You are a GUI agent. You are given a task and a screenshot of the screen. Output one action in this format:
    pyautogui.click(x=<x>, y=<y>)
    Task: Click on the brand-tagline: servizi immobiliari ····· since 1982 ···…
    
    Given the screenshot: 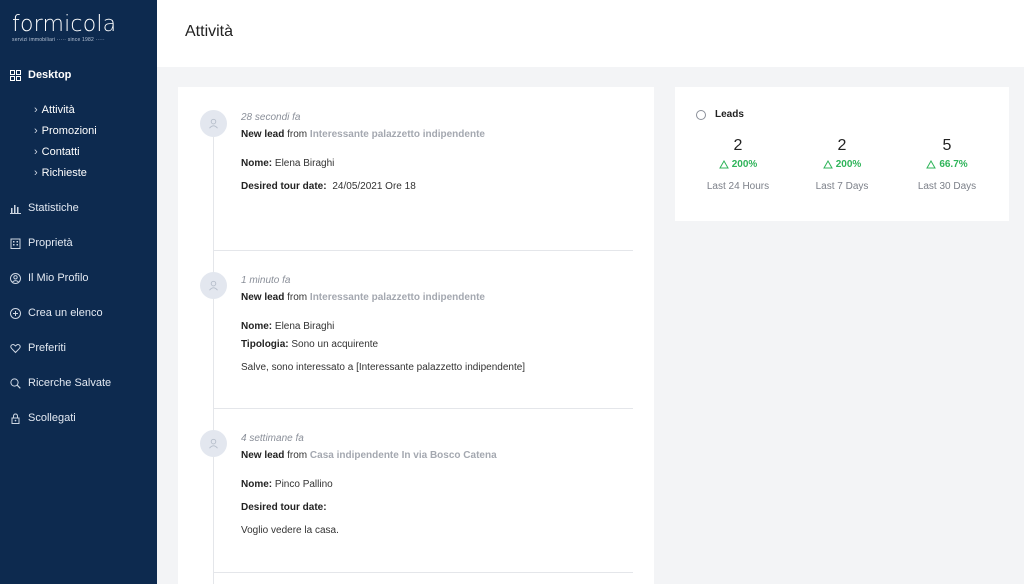 What is the action you would take?
    pyautogui.click(x=58, y=40)
    